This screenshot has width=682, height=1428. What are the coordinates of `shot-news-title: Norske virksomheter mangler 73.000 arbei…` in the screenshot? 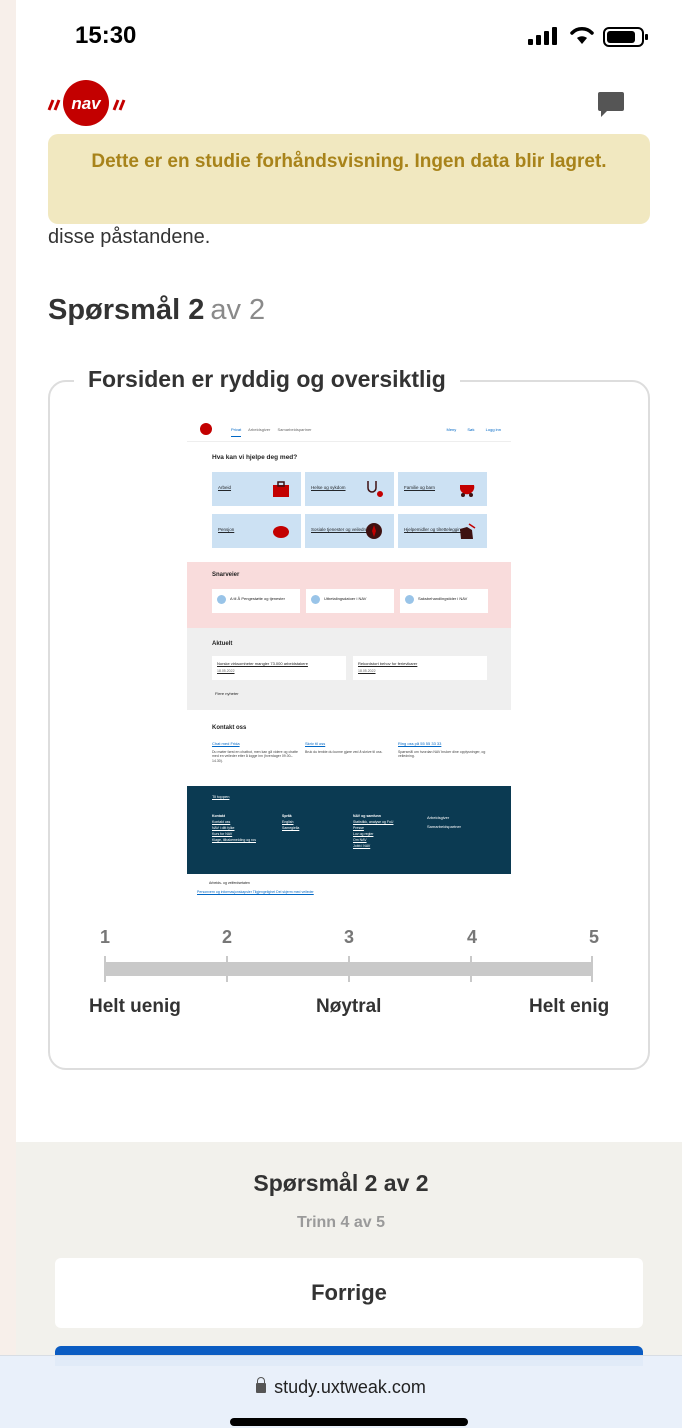 It's located at (262, 663).